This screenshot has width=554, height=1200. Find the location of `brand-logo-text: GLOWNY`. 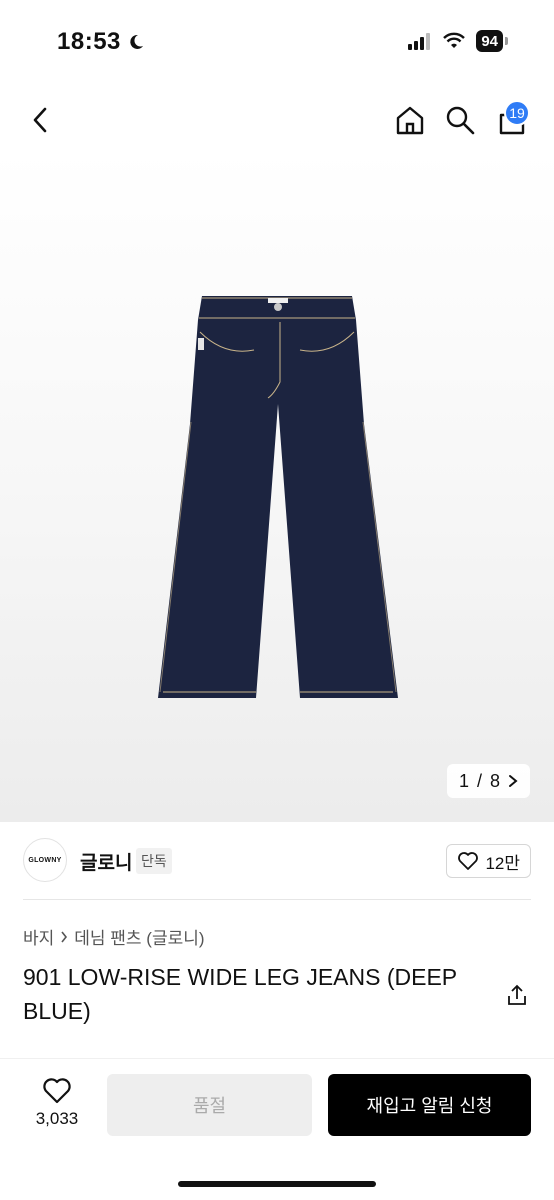

brand-logo-text: GLOWNY is located at coordinates (45, 860).